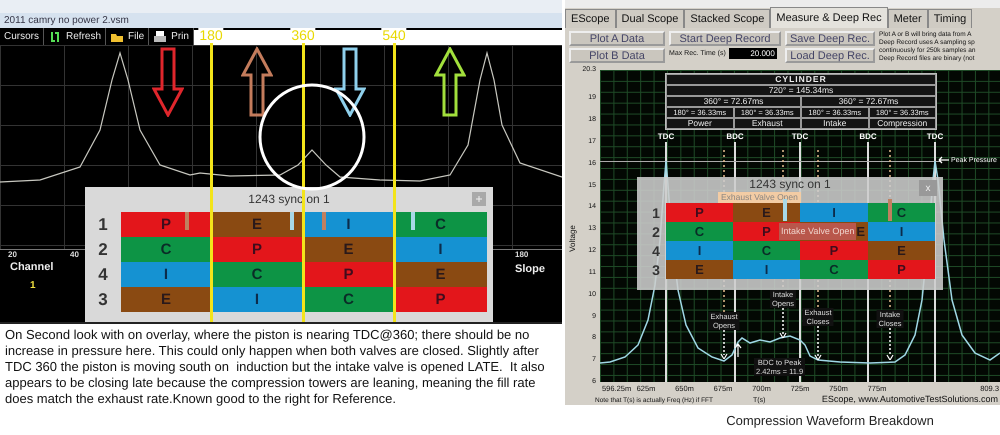  I want to click on arrow-left-icon, so click(944, 160).